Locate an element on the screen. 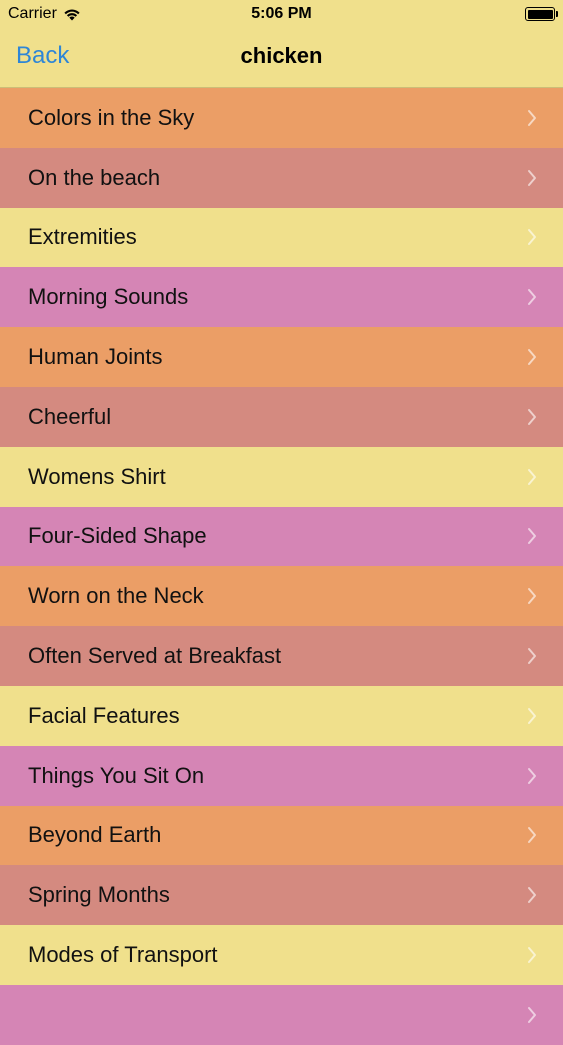  list-item: Worn on the Neck is located at coordinates (281, 596).